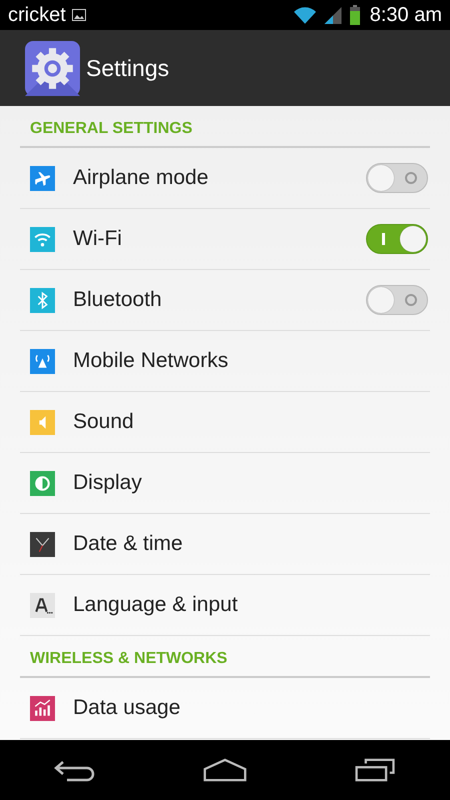 Image resolution: width=450 pixels, height=800 pixels. What do you see at coordinates (225, 300) in the screenshot?
I see `settings-item: Bluetooth` at bounding box center [225, 300].